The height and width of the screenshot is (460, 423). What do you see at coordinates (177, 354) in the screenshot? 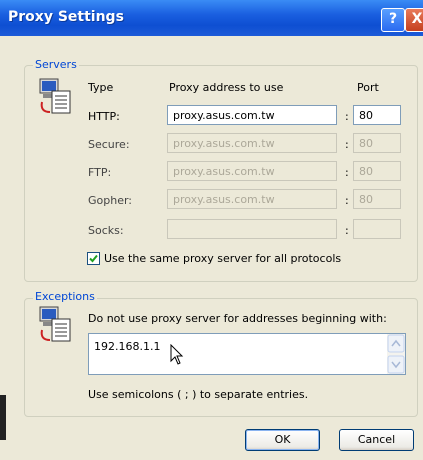
I see `mouse-pointer-icon` at bounding box center [177, 354].